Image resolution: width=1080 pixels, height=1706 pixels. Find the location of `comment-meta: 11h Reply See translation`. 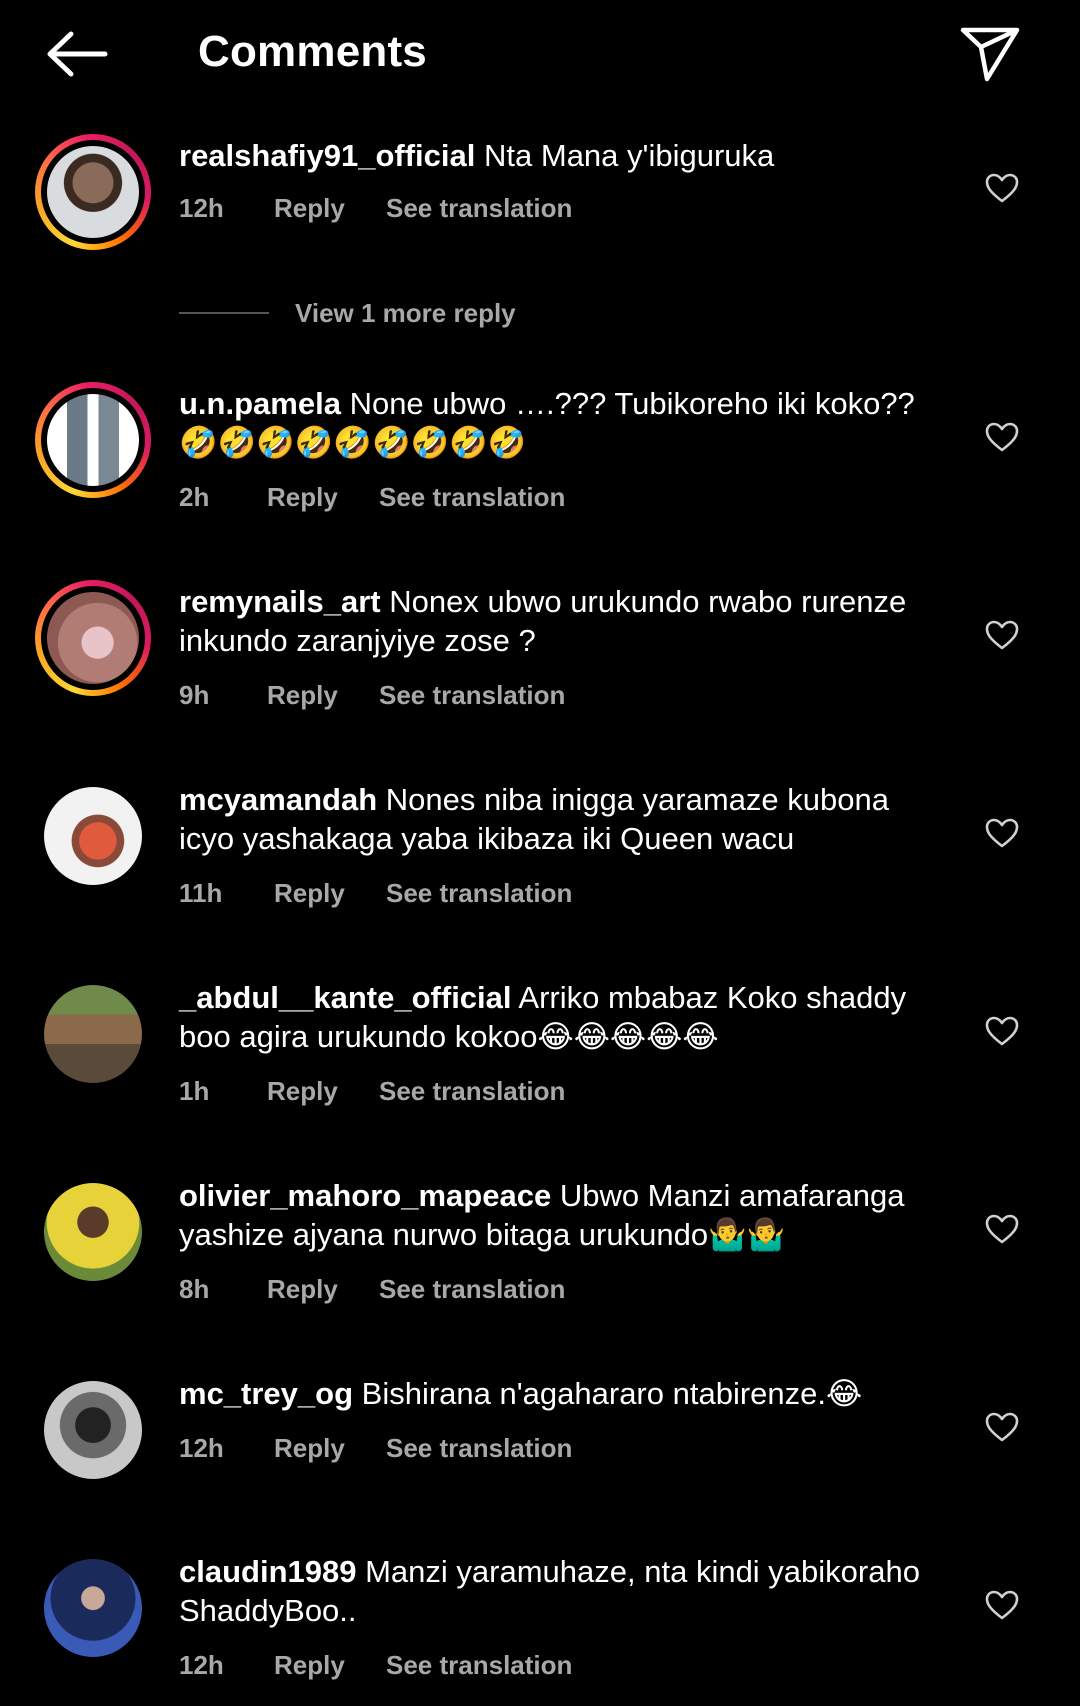

comment-meta: 11h Reply See translation is located at coordinates (375, 893).